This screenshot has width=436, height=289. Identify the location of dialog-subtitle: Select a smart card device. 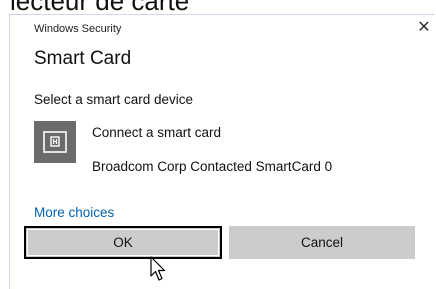
(114, 99).